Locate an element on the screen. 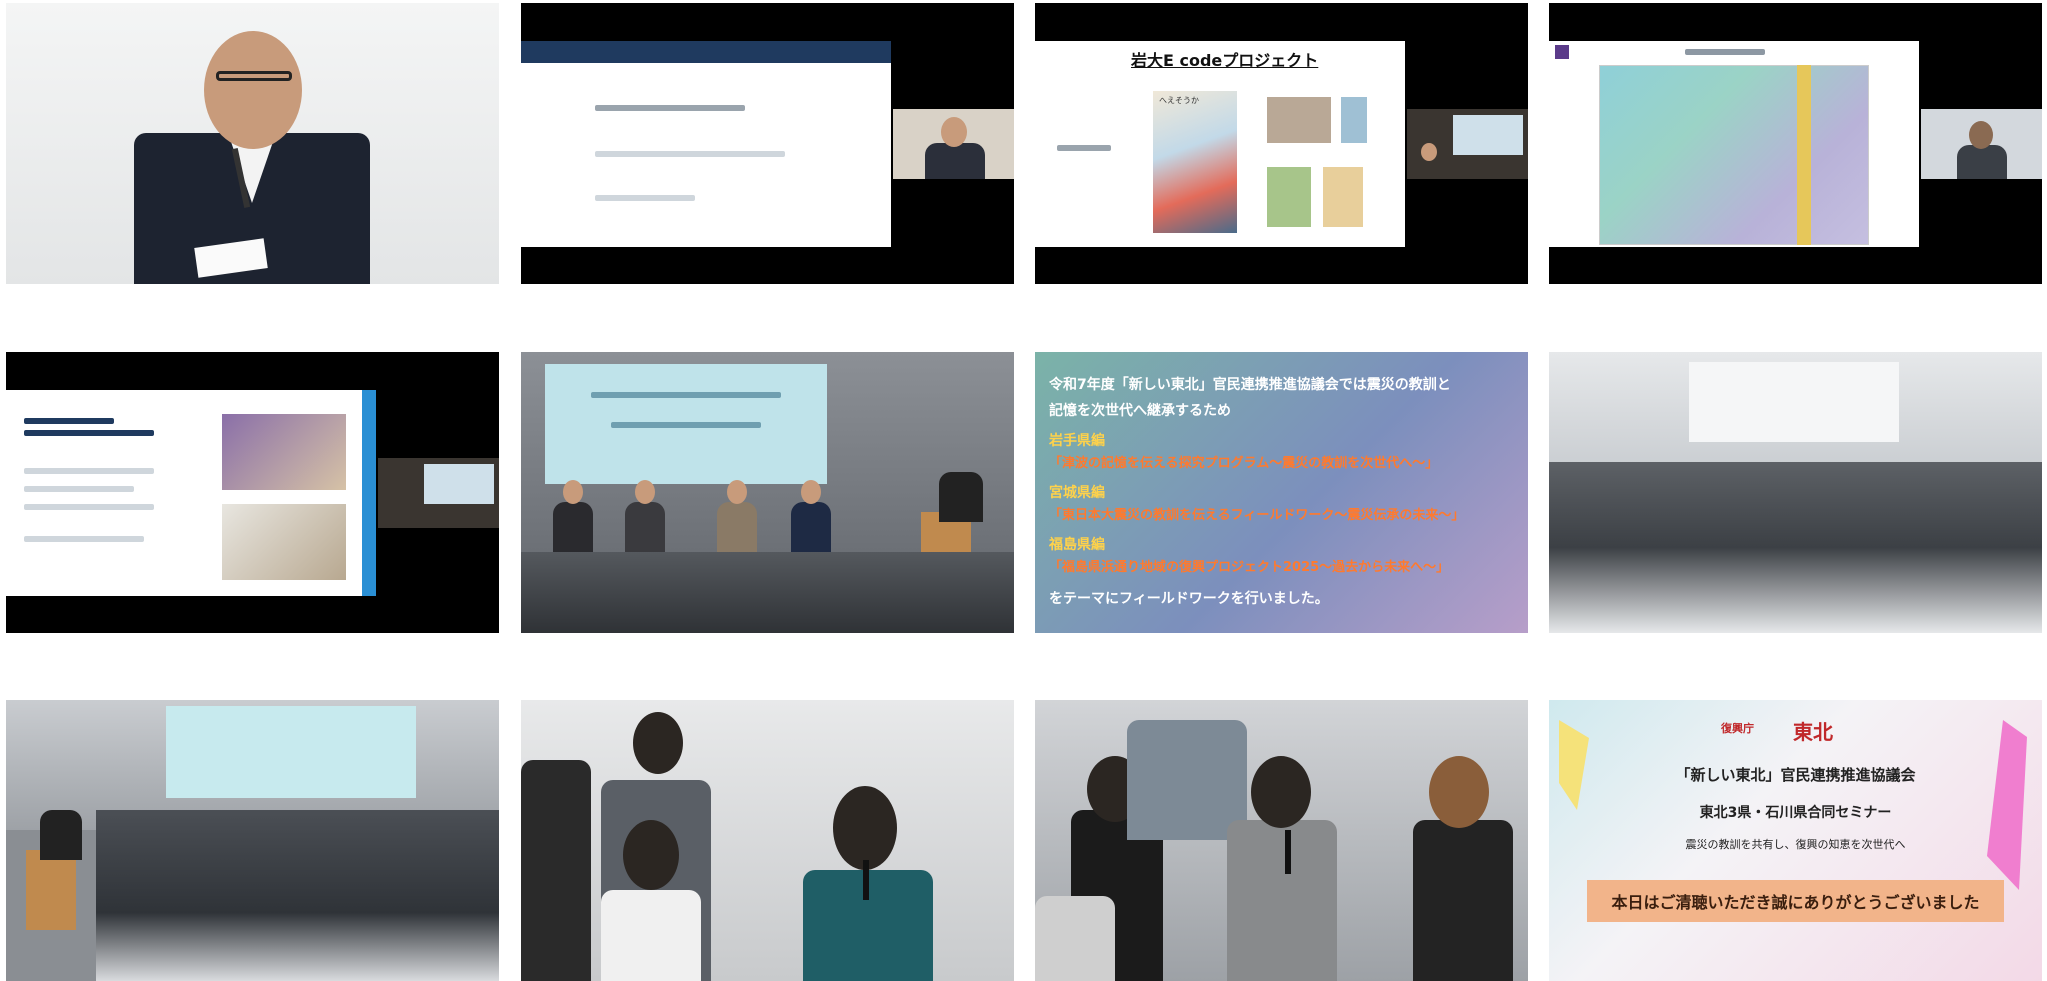  podium is located at coordinates (51, 890).